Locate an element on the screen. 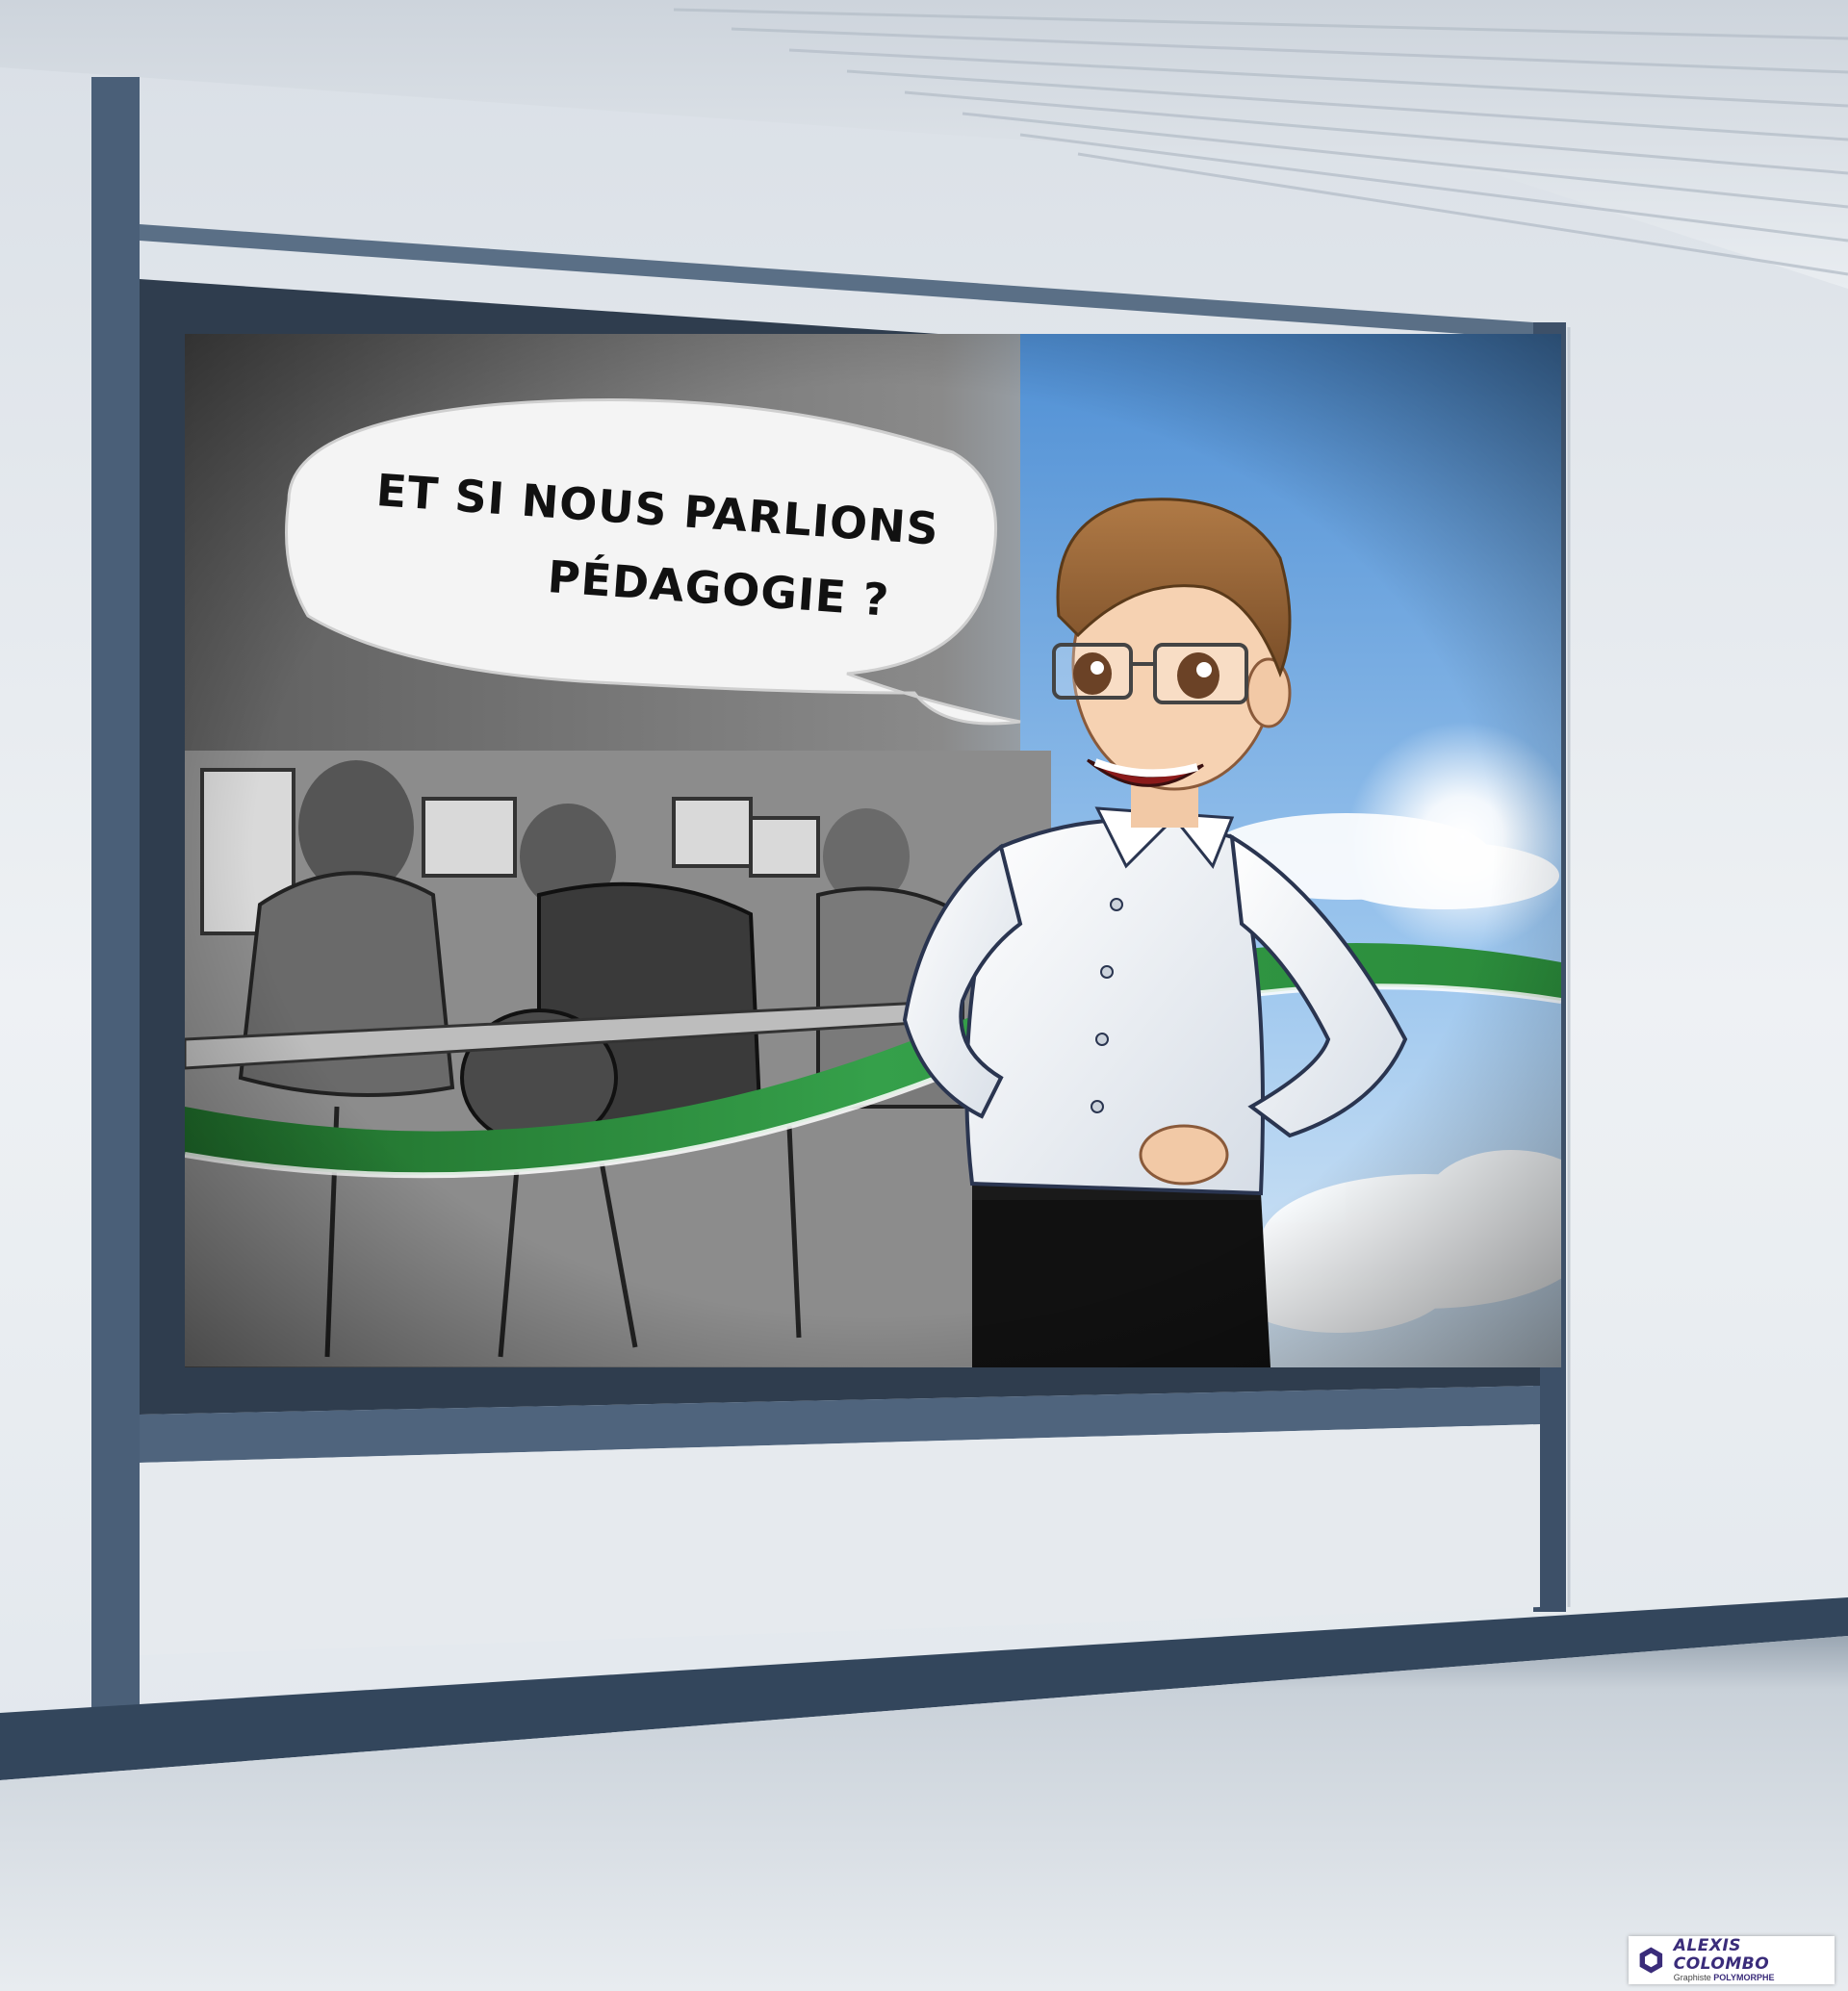 The width and height of the screenshot is (1848, 1991). hexagon-logo-icon is located at coordinates (1651, 1961).